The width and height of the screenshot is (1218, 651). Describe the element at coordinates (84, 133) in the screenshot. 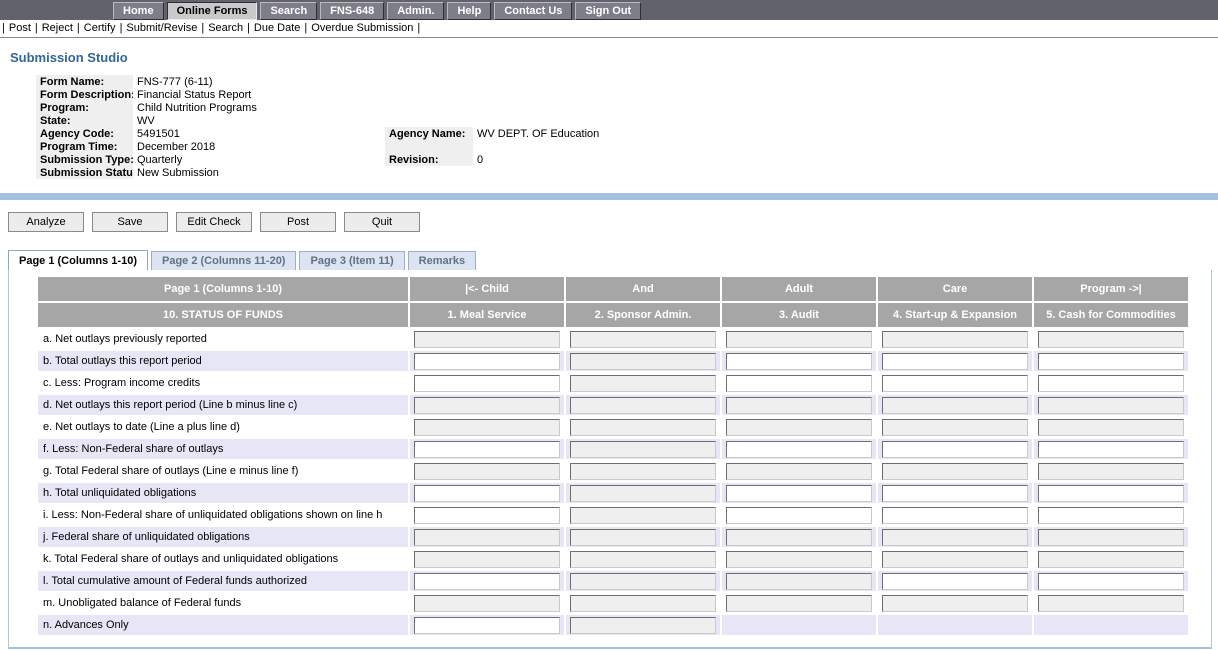

I see `meta-label: Agency Code:` at that location.